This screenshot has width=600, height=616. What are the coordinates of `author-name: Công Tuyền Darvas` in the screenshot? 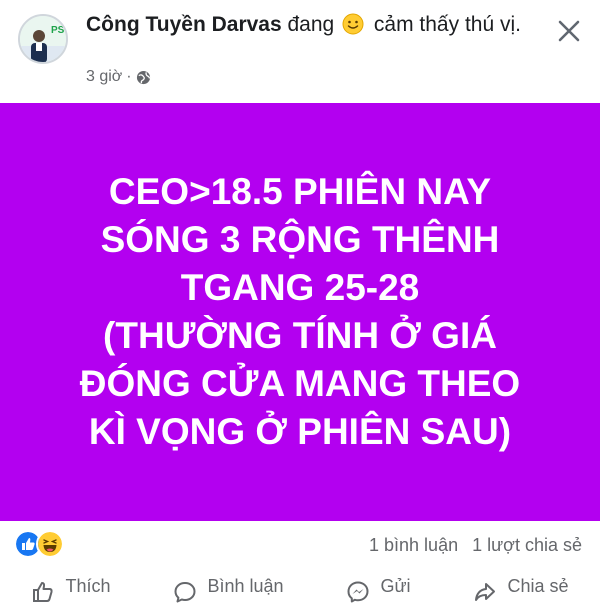 It's located at (184, 24).